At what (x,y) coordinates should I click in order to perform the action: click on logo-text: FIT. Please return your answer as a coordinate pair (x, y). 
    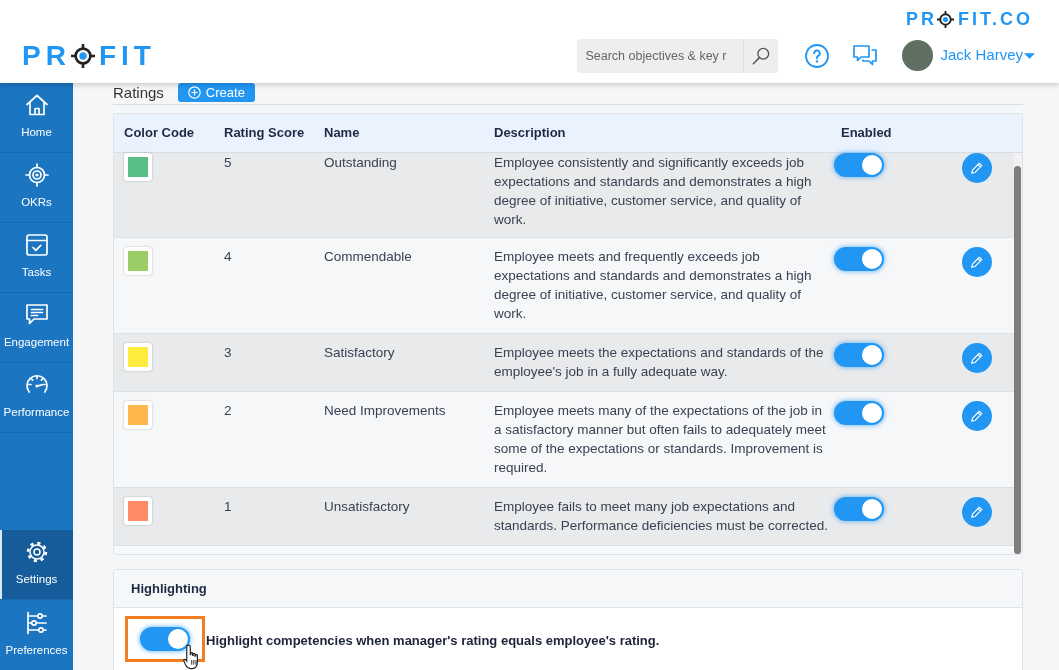
    Looking at the image, I should click on (127, 55).